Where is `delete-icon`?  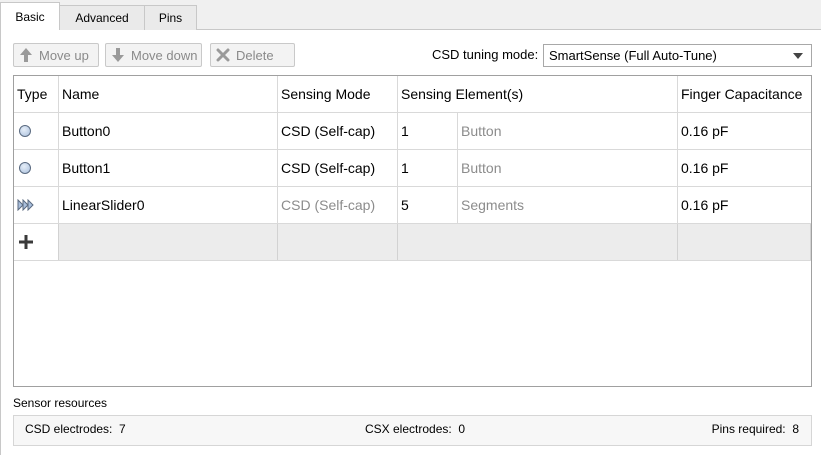
delete-icon is located at coordinates (223, 55).